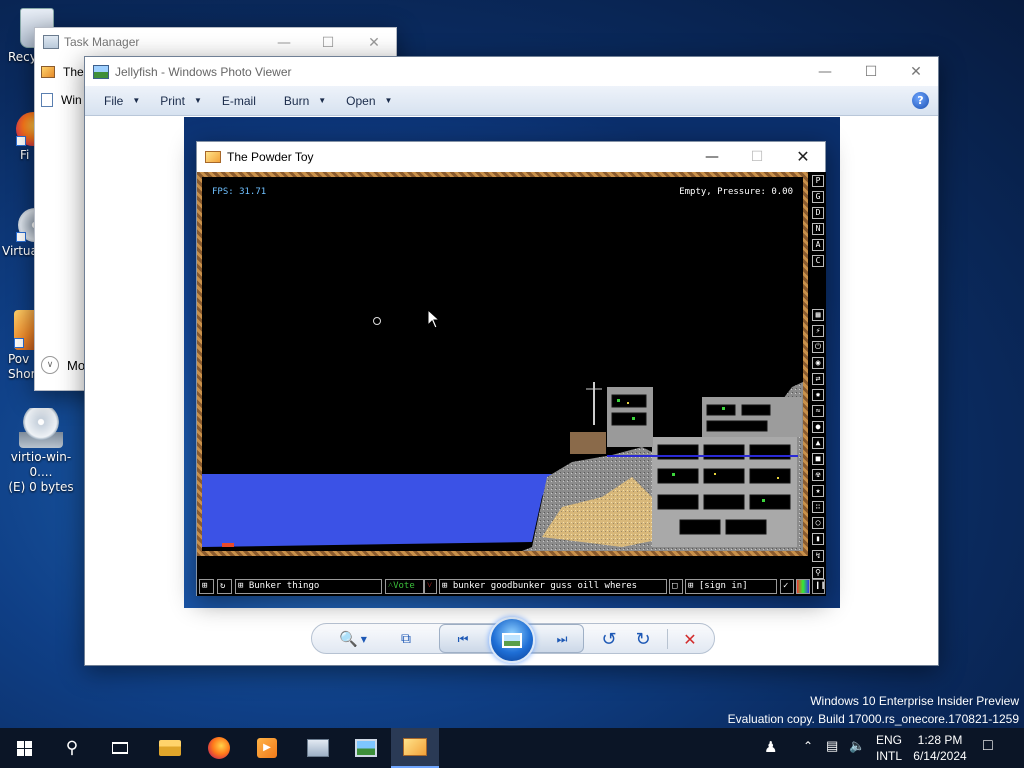 This screenshot has width=1024, height=768. What do you see at coordinates (553, 586) in the screenshot?
I see `tags-field: ⊞ bunker goodbunker guss oill wheres` at bounding box center [553, 586].